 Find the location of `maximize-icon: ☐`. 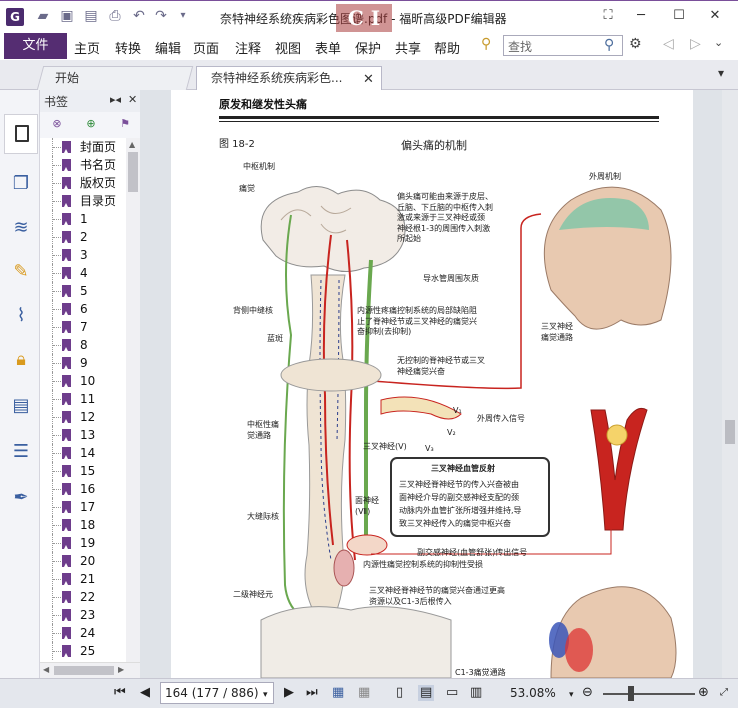

maximize-icon: ☐ is located at coordinates (679, 16).